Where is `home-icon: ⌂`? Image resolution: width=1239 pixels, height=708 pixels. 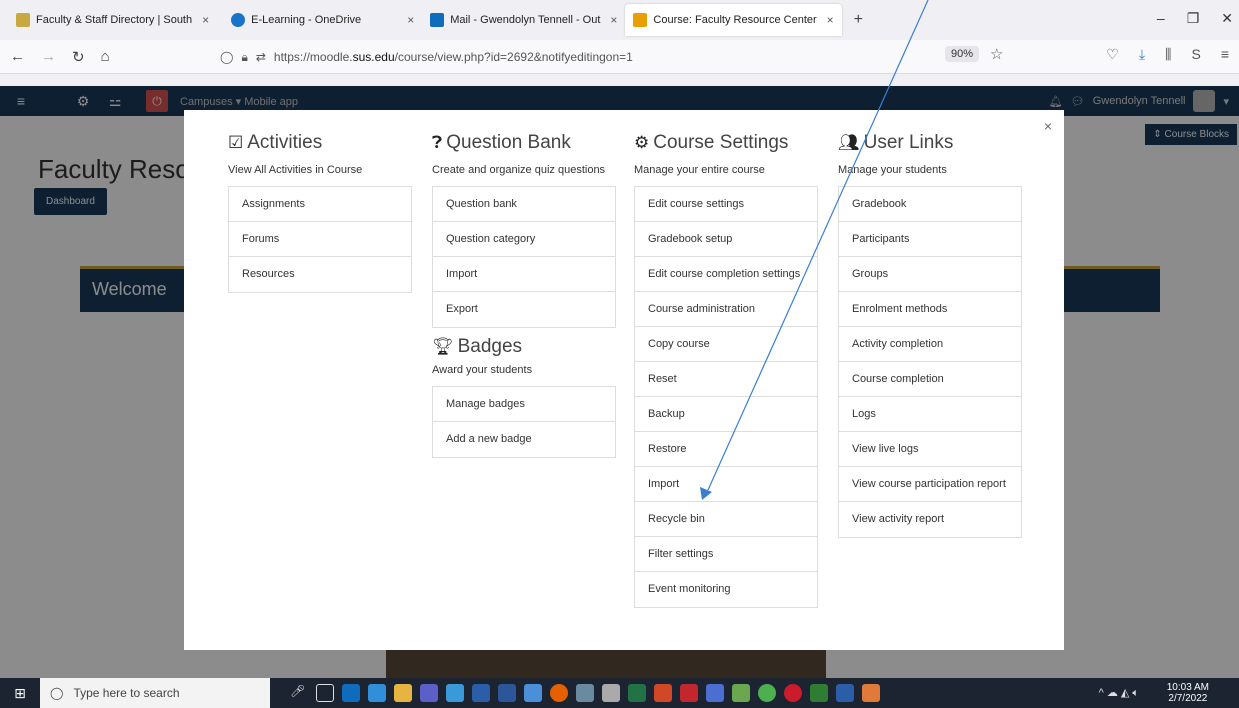 home-icon: ⌂ is located at coordinates (105, 56).